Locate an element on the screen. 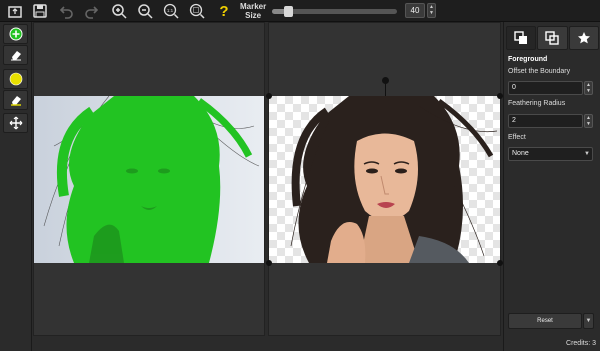 The width and height of the screenshot is (600, 351). resize-handle-bottom-left is located at coordinates (269, 263).